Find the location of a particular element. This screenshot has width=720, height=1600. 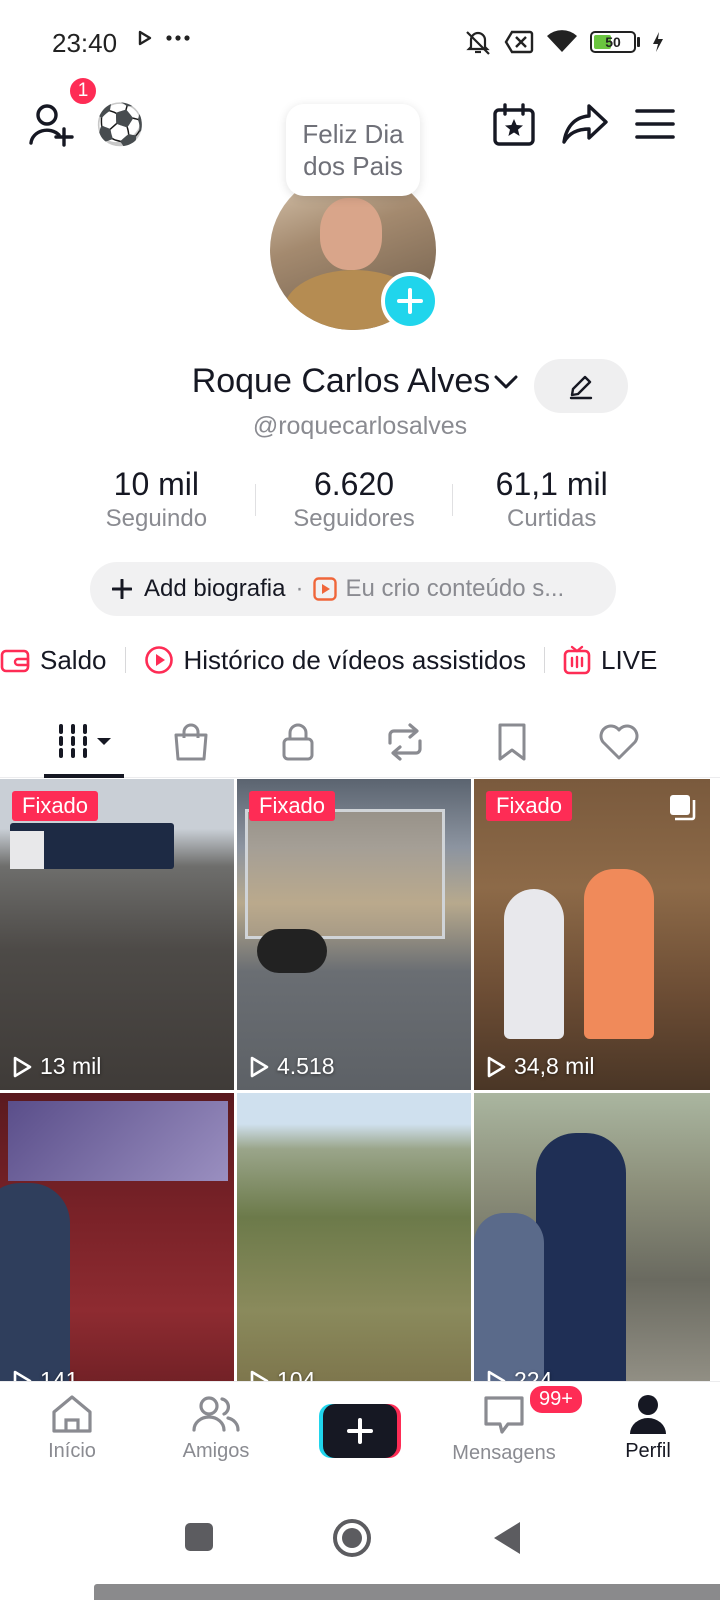

share-icon is located at coordinates (585, 124).